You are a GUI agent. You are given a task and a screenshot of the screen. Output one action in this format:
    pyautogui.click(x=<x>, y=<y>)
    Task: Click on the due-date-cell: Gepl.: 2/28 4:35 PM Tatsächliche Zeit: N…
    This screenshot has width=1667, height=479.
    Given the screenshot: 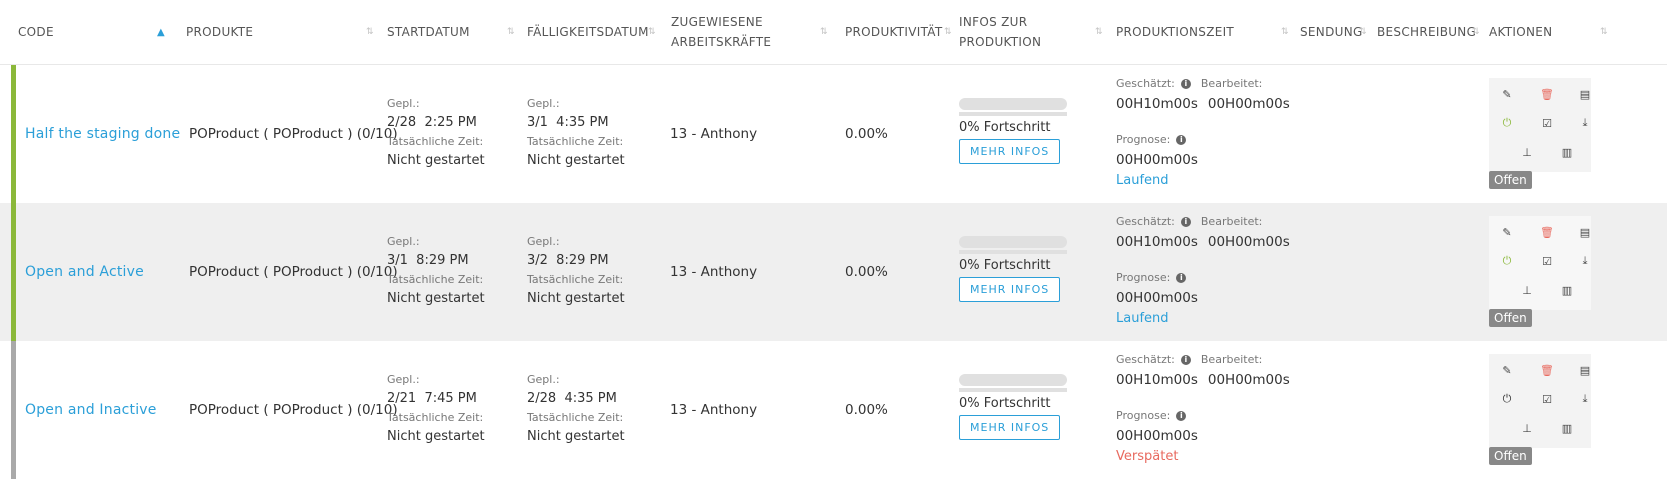 What is the action you would take?
    pyautogui.click(x=576, y=409)
    